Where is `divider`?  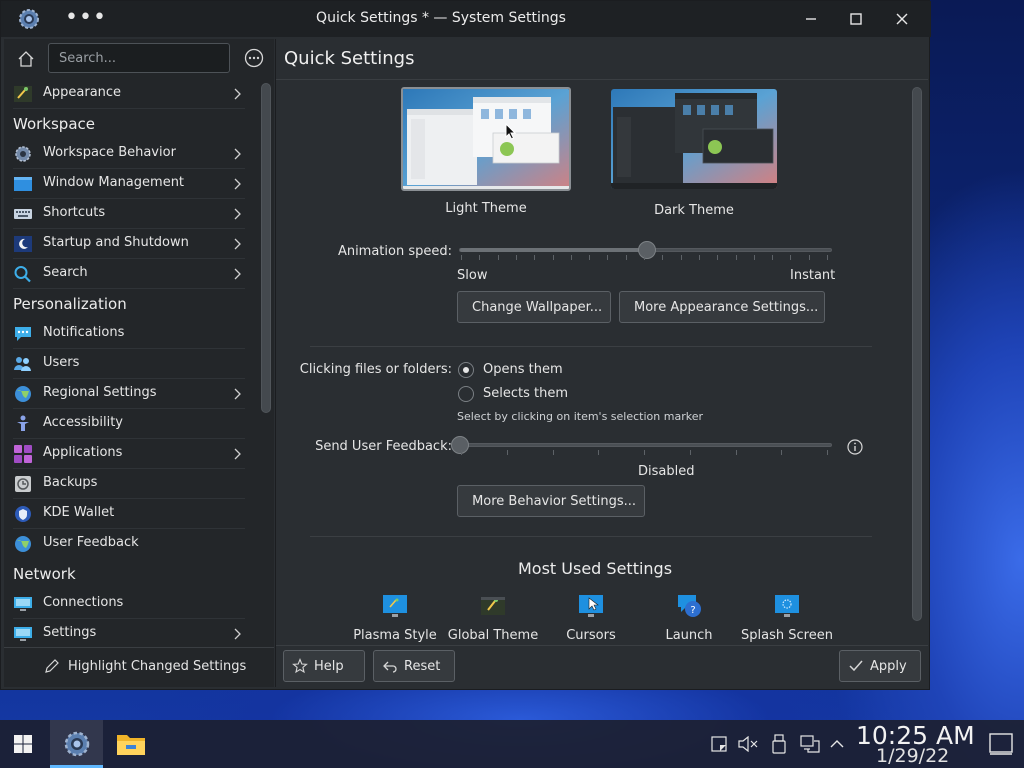
divider is located at coordinates (129, 108).